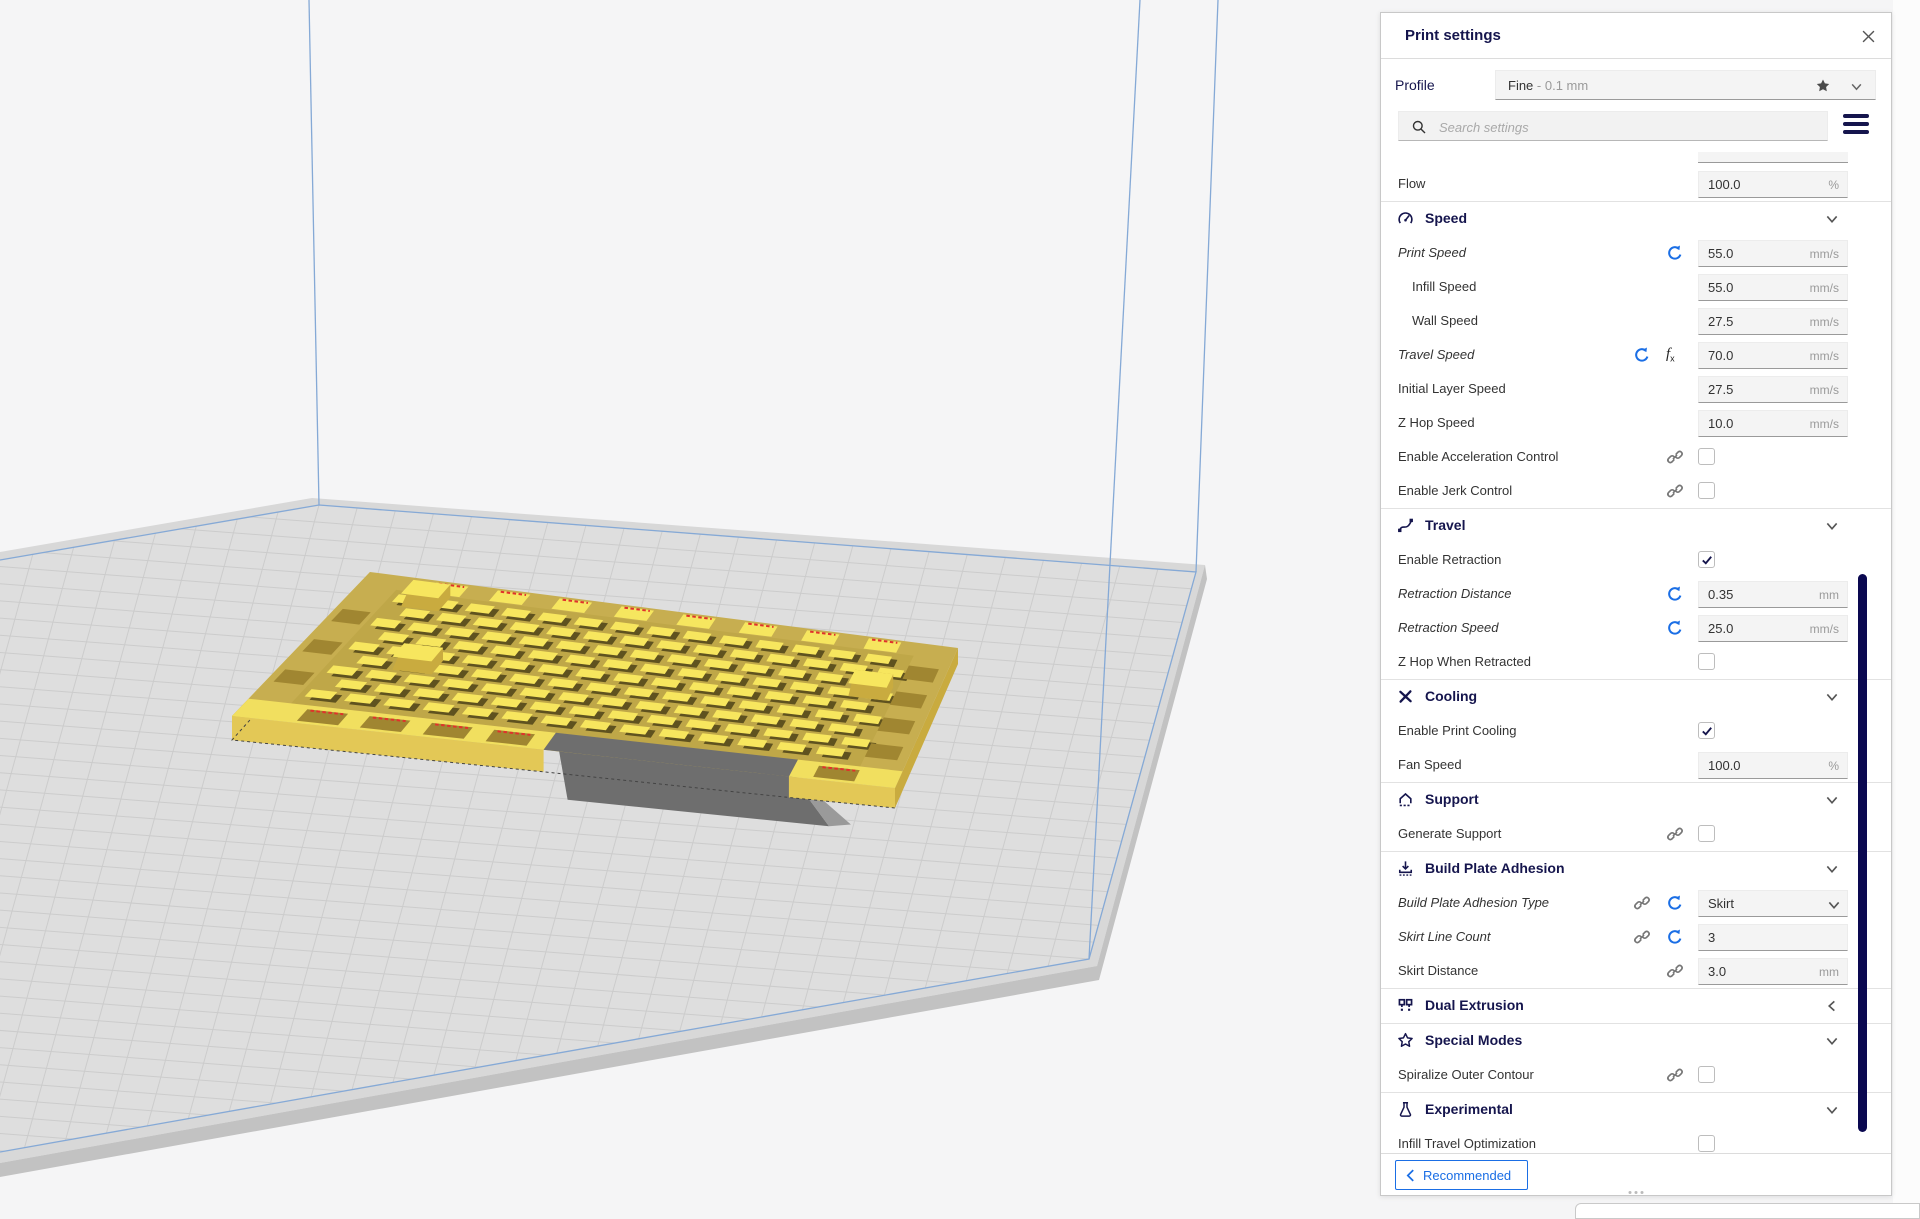 The width and height of the screenshot is (1920, 1219). What do you see at coordinates (1405, 218) in the screenshot?
I see `speed-icon` at bounding box center [1405, 218].